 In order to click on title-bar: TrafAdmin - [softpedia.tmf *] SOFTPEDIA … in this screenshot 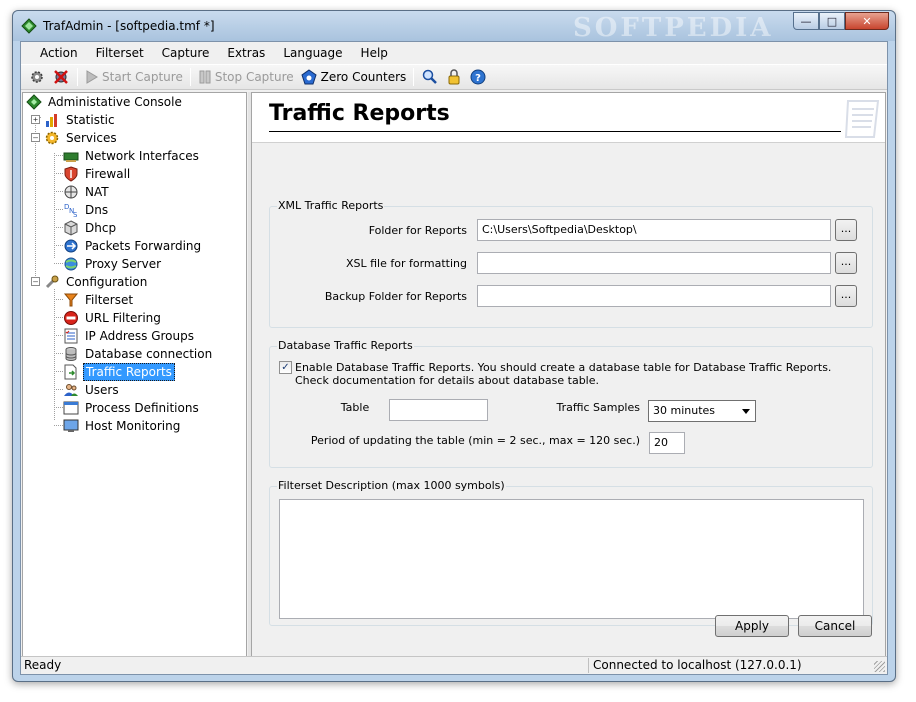, I will do `click(454, 27)`.